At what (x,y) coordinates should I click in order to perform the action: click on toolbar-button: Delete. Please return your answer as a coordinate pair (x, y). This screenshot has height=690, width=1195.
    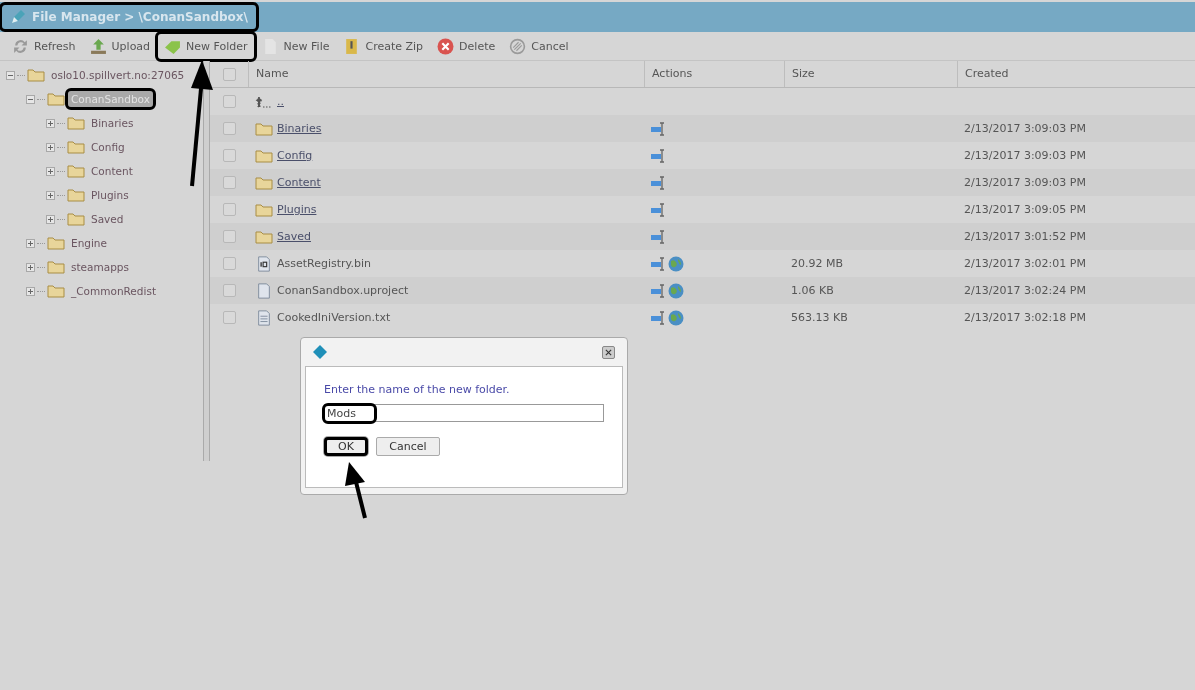
    Looking at the image, I should click on (466, 46).